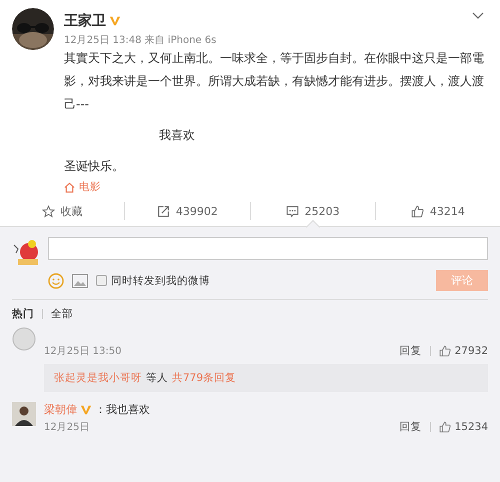 This screenshot has height=482, width=500. Describe the element at coordinates (67, 427) in the screenshot. I see `comment-time: 12月25日` at that location.